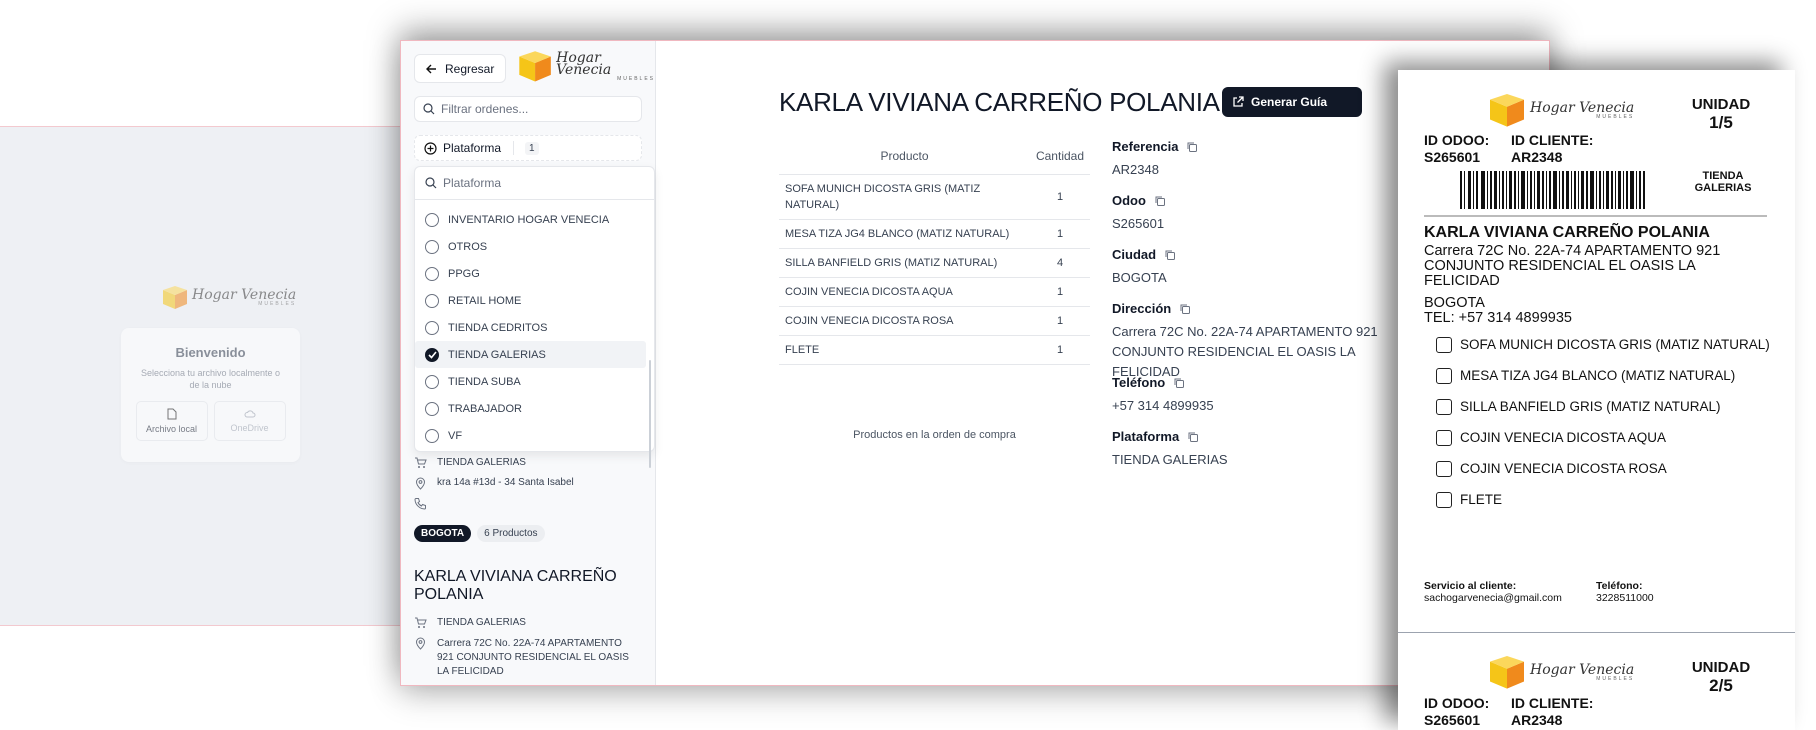 The width and height of the screenshot is (1816, 730). What do you see at coordinates (432, 354) in the screenshot?
I see `checkbox-checked` at bounding box center [432, 354].